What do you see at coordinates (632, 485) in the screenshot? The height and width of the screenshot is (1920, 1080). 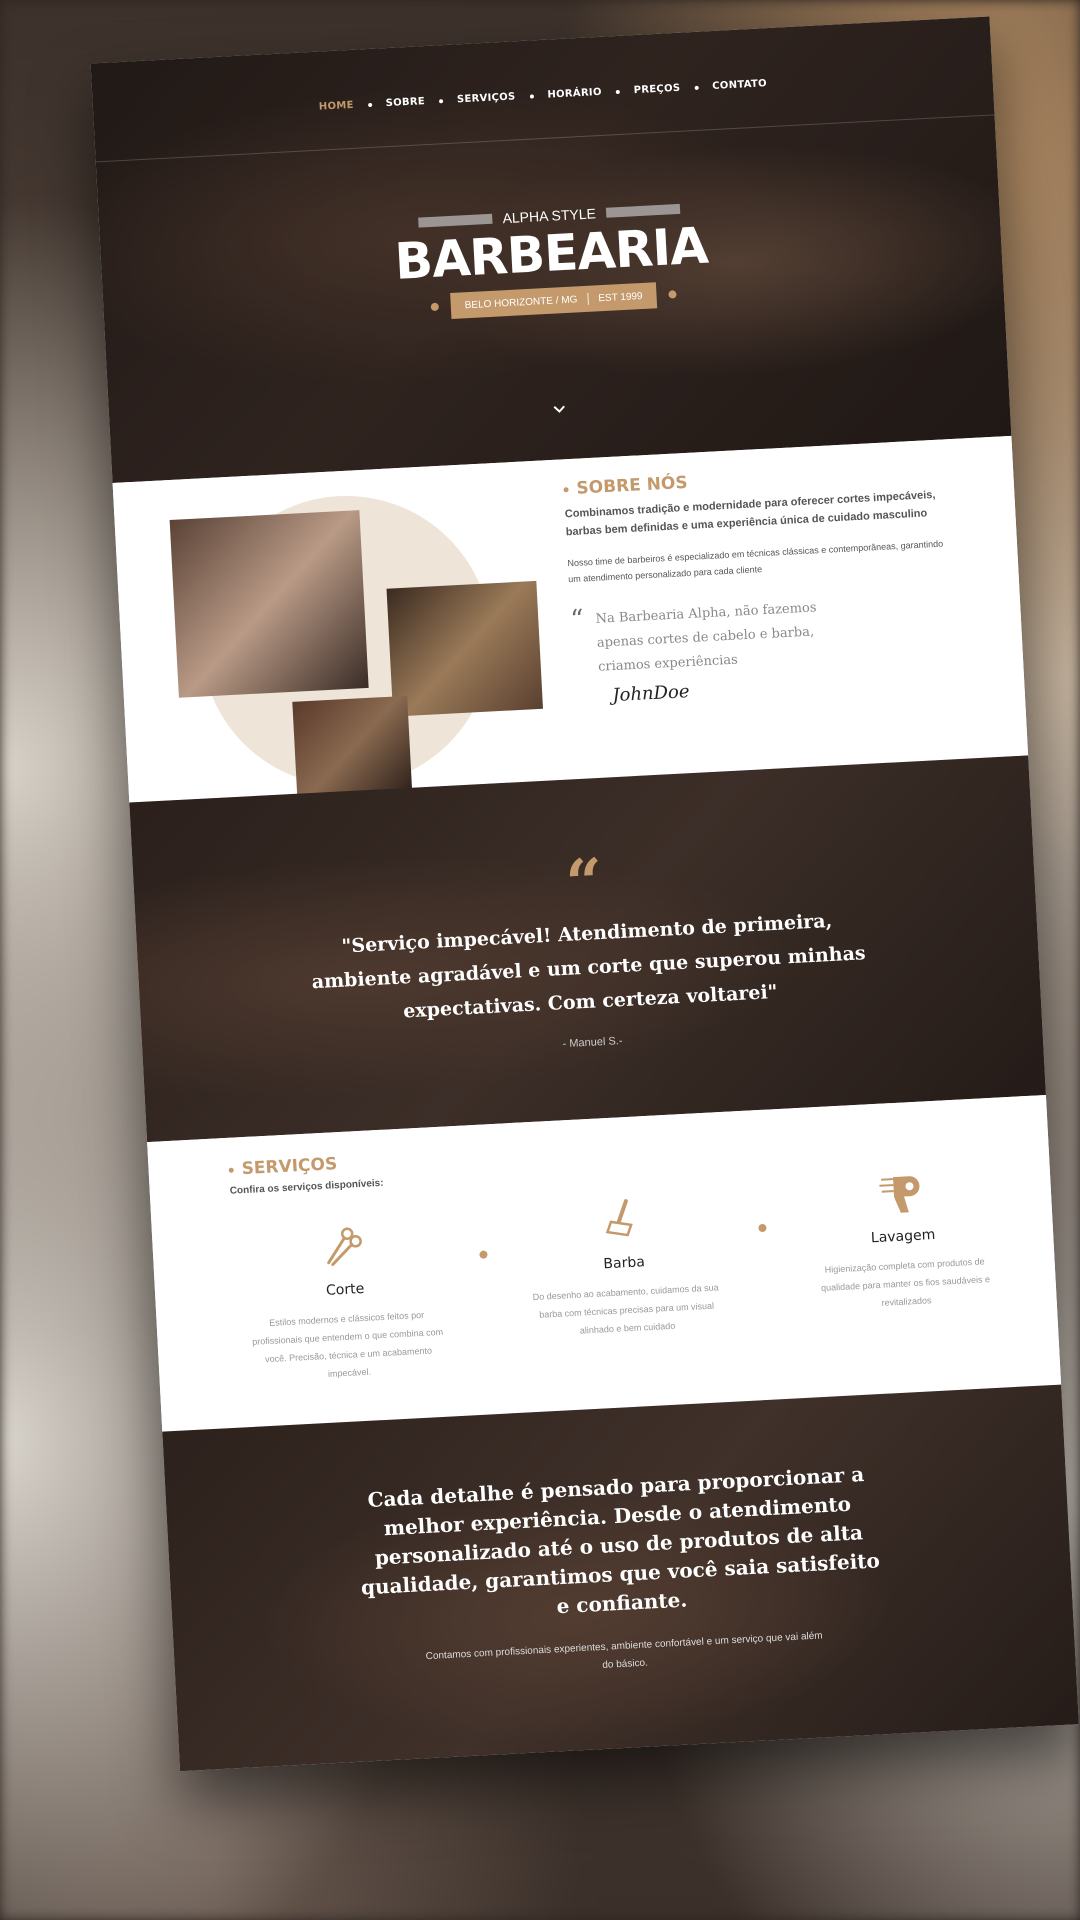 I see `about-title: SOBRE NÓS` at bounding box center [632, 485].